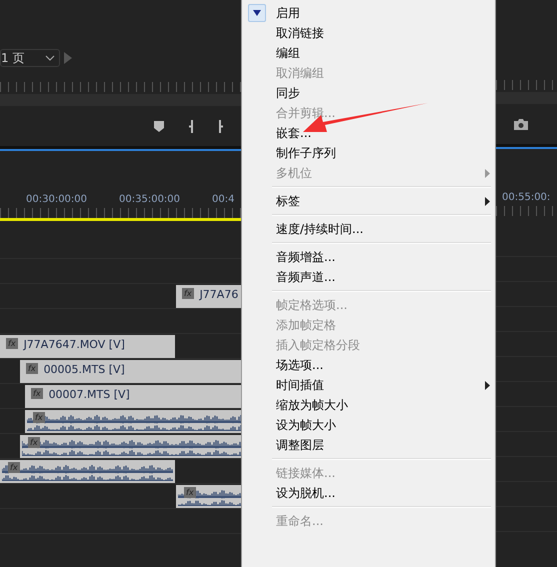 The height and width of the screenshot is (567, 557). I want to click on timecode-label: 00:30:00:00, so click(57, 200).